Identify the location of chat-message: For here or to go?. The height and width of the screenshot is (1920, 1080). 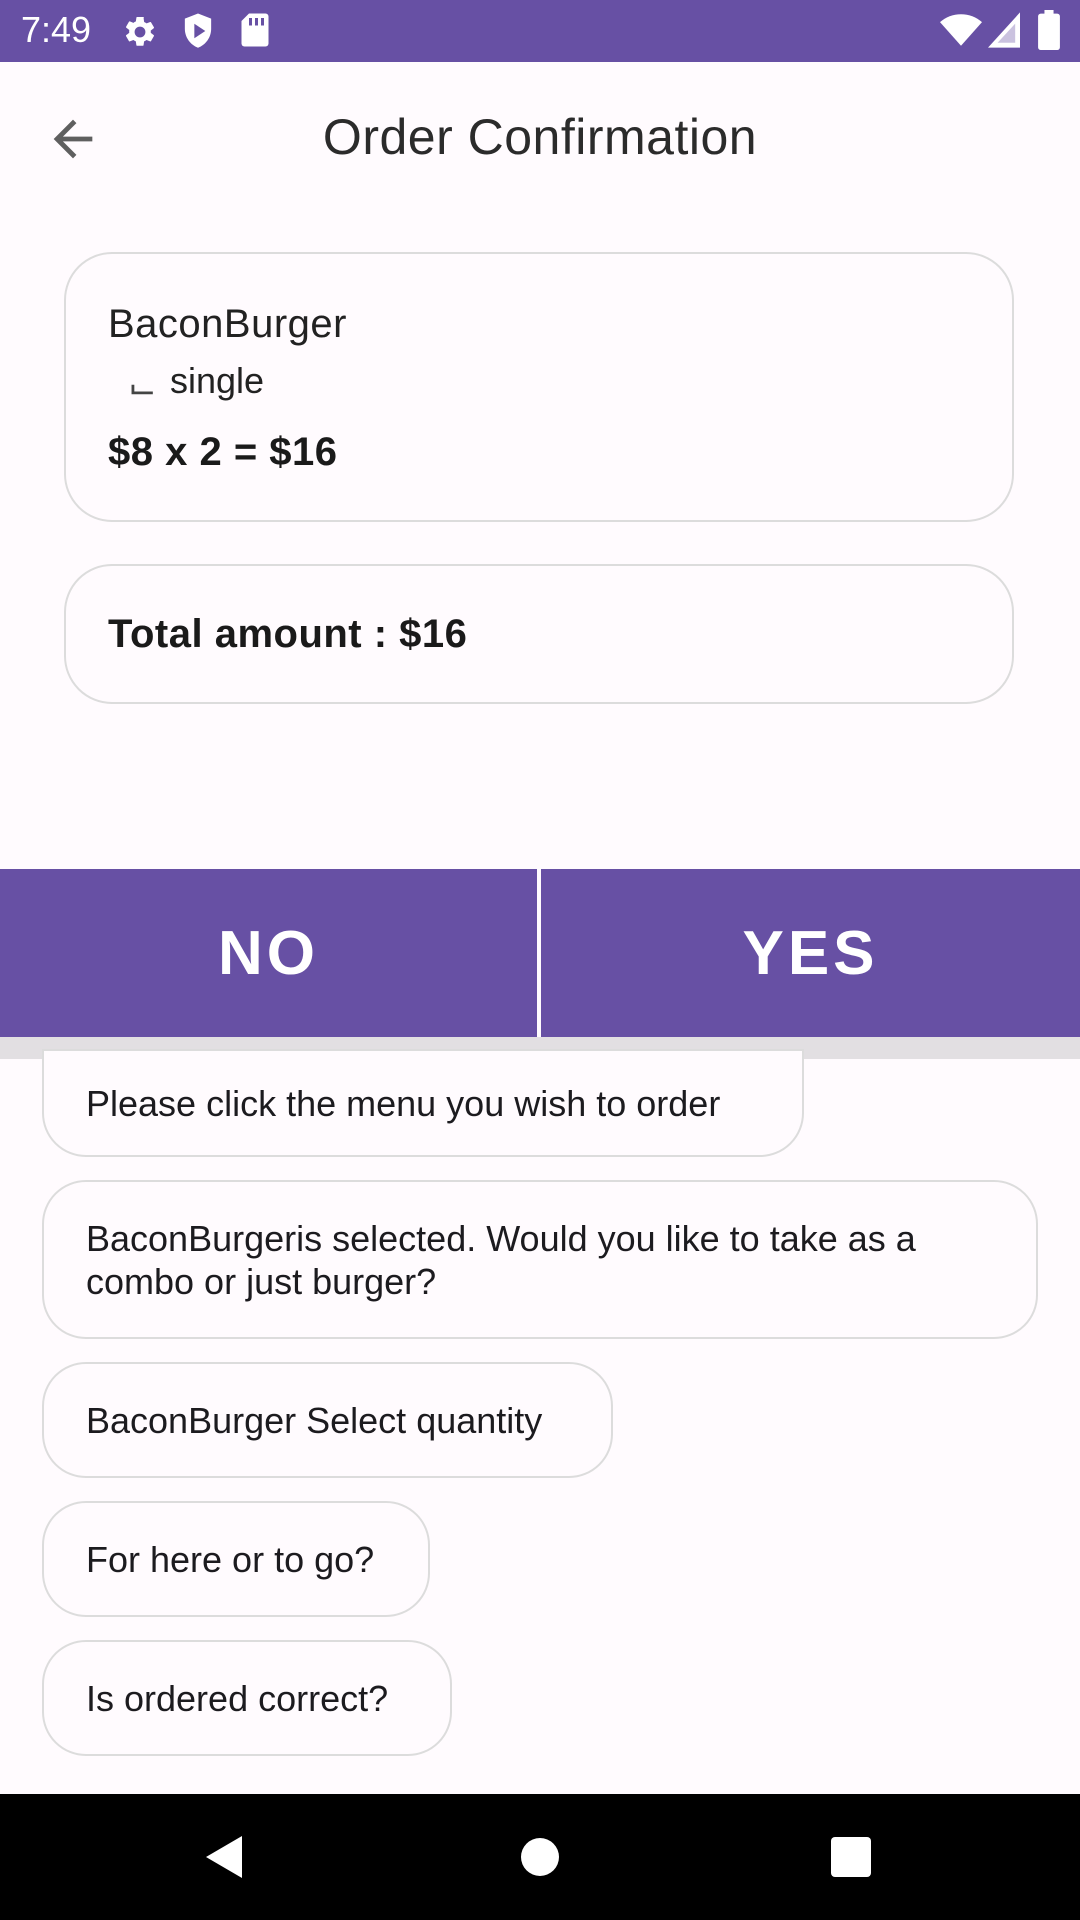
(236, 1559).